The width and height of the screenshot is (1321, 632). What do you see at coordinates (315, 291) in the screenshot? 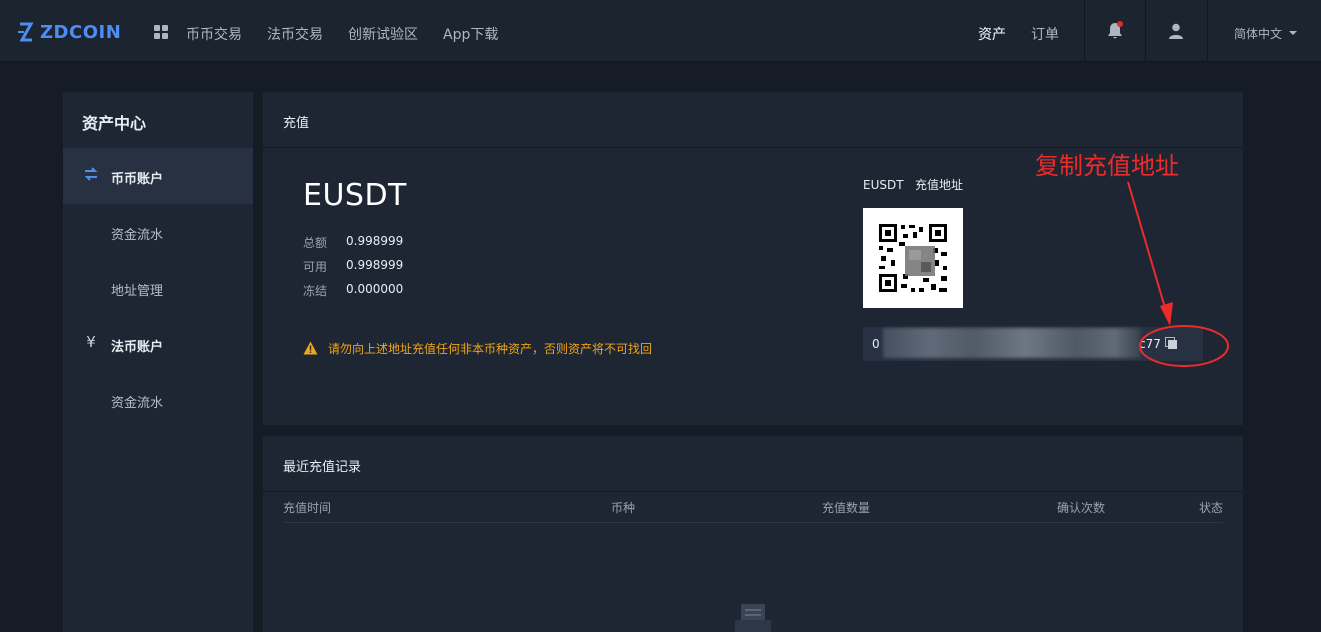
I see `balance-frozen-label: 冻结` at bounding box center [315, 291].